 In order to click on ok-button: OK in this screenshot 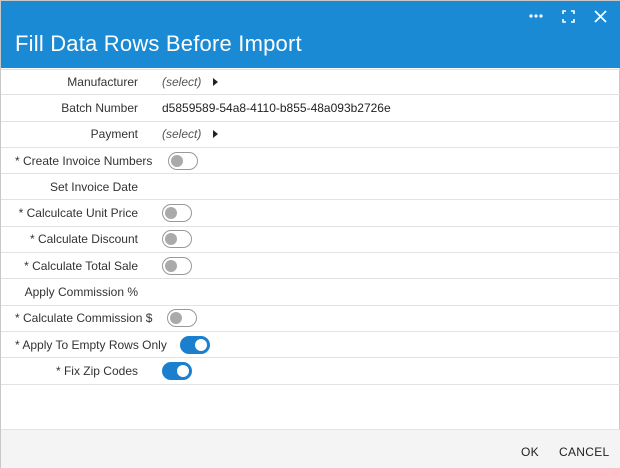, I will do `click(530, 452)`.